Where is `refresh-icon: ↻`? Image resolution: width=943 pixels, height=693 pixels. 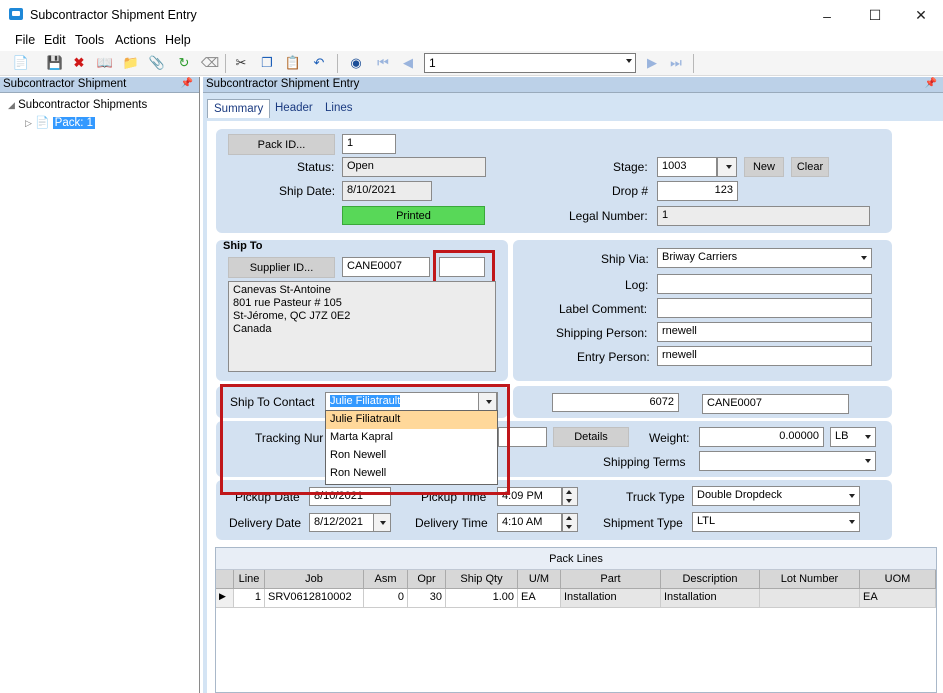
refresh-icon: ↻ is located at coordinates (184, 63).